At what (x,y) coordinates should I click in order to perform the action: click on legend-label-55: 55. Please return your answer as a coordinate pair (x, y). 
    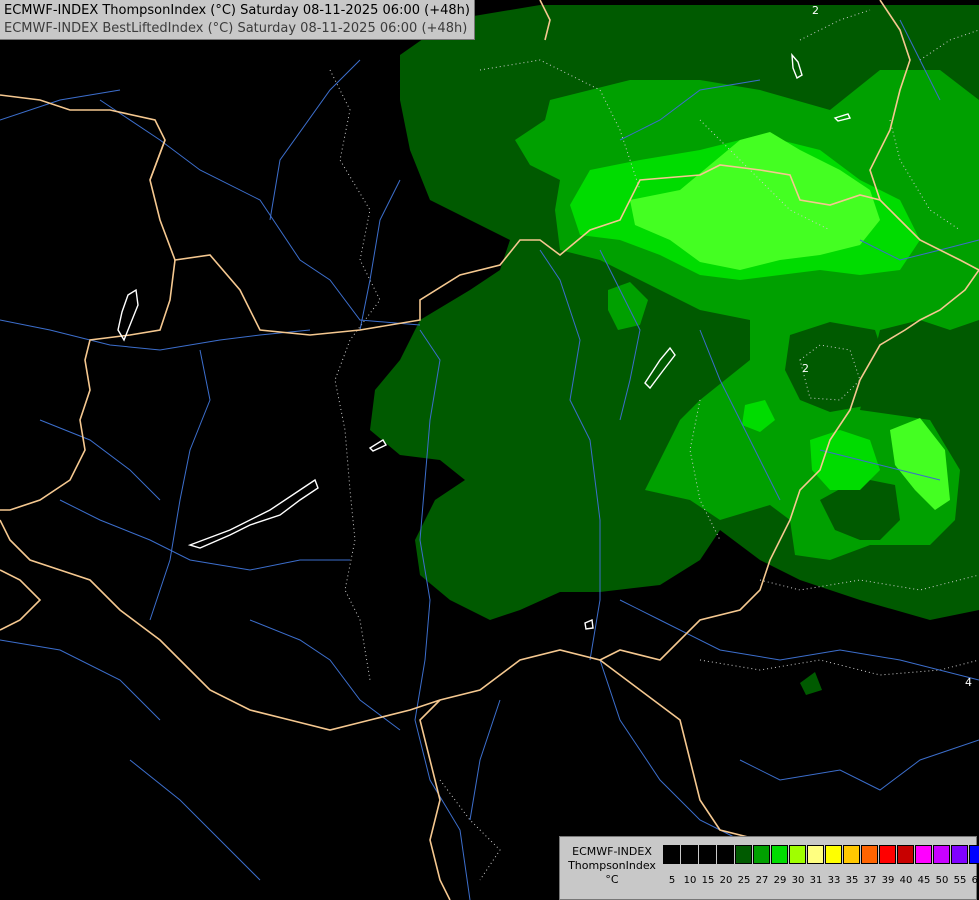
    Looking at the image, I should click on (960, 880).